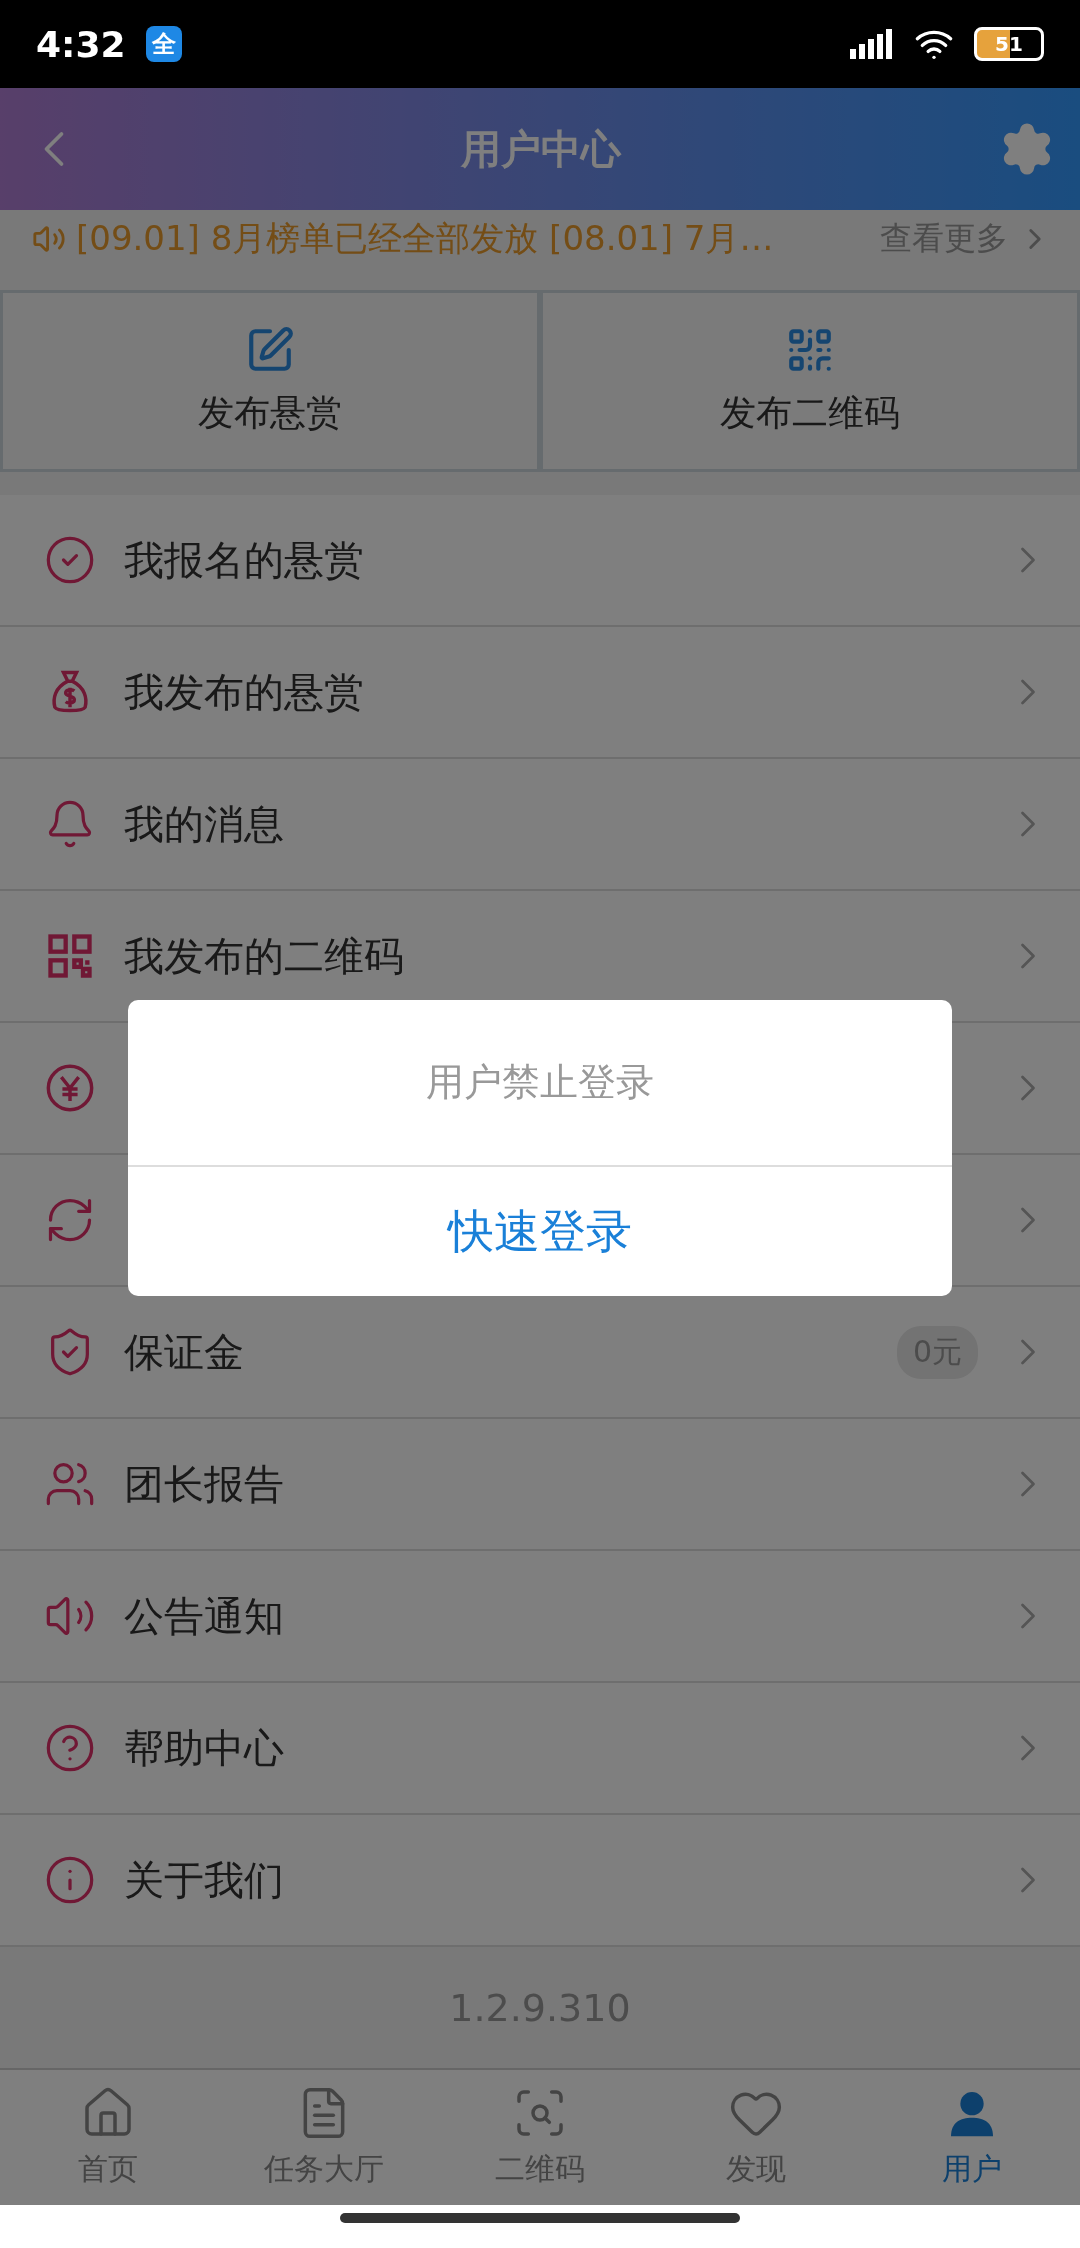 The height and width of the screenshot is (2248, 1080). I want to click on menu-item: 我报名的悬赏, so click(540, 561).